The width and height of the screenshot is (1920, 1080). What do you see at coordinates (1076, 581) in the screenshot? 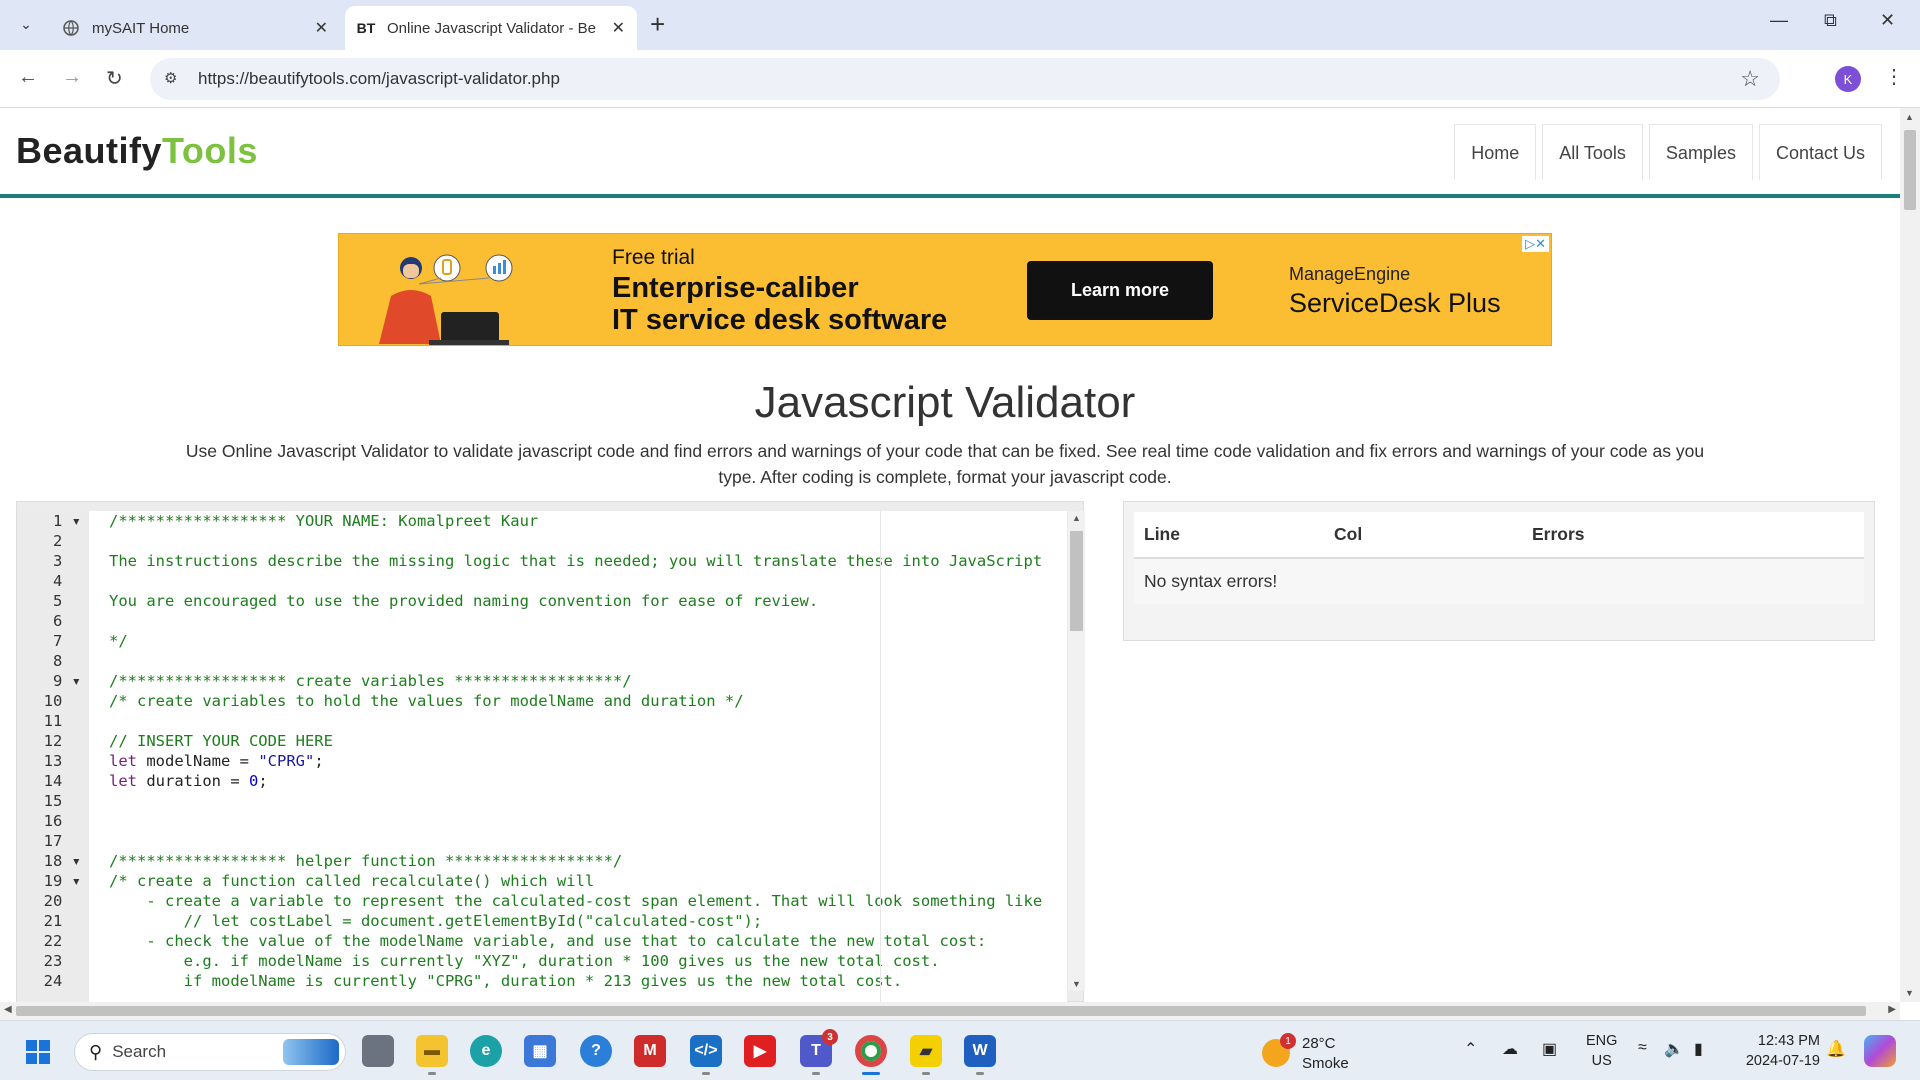
I see `editor-scroll-thumb` at bounding box center [1076, 581].